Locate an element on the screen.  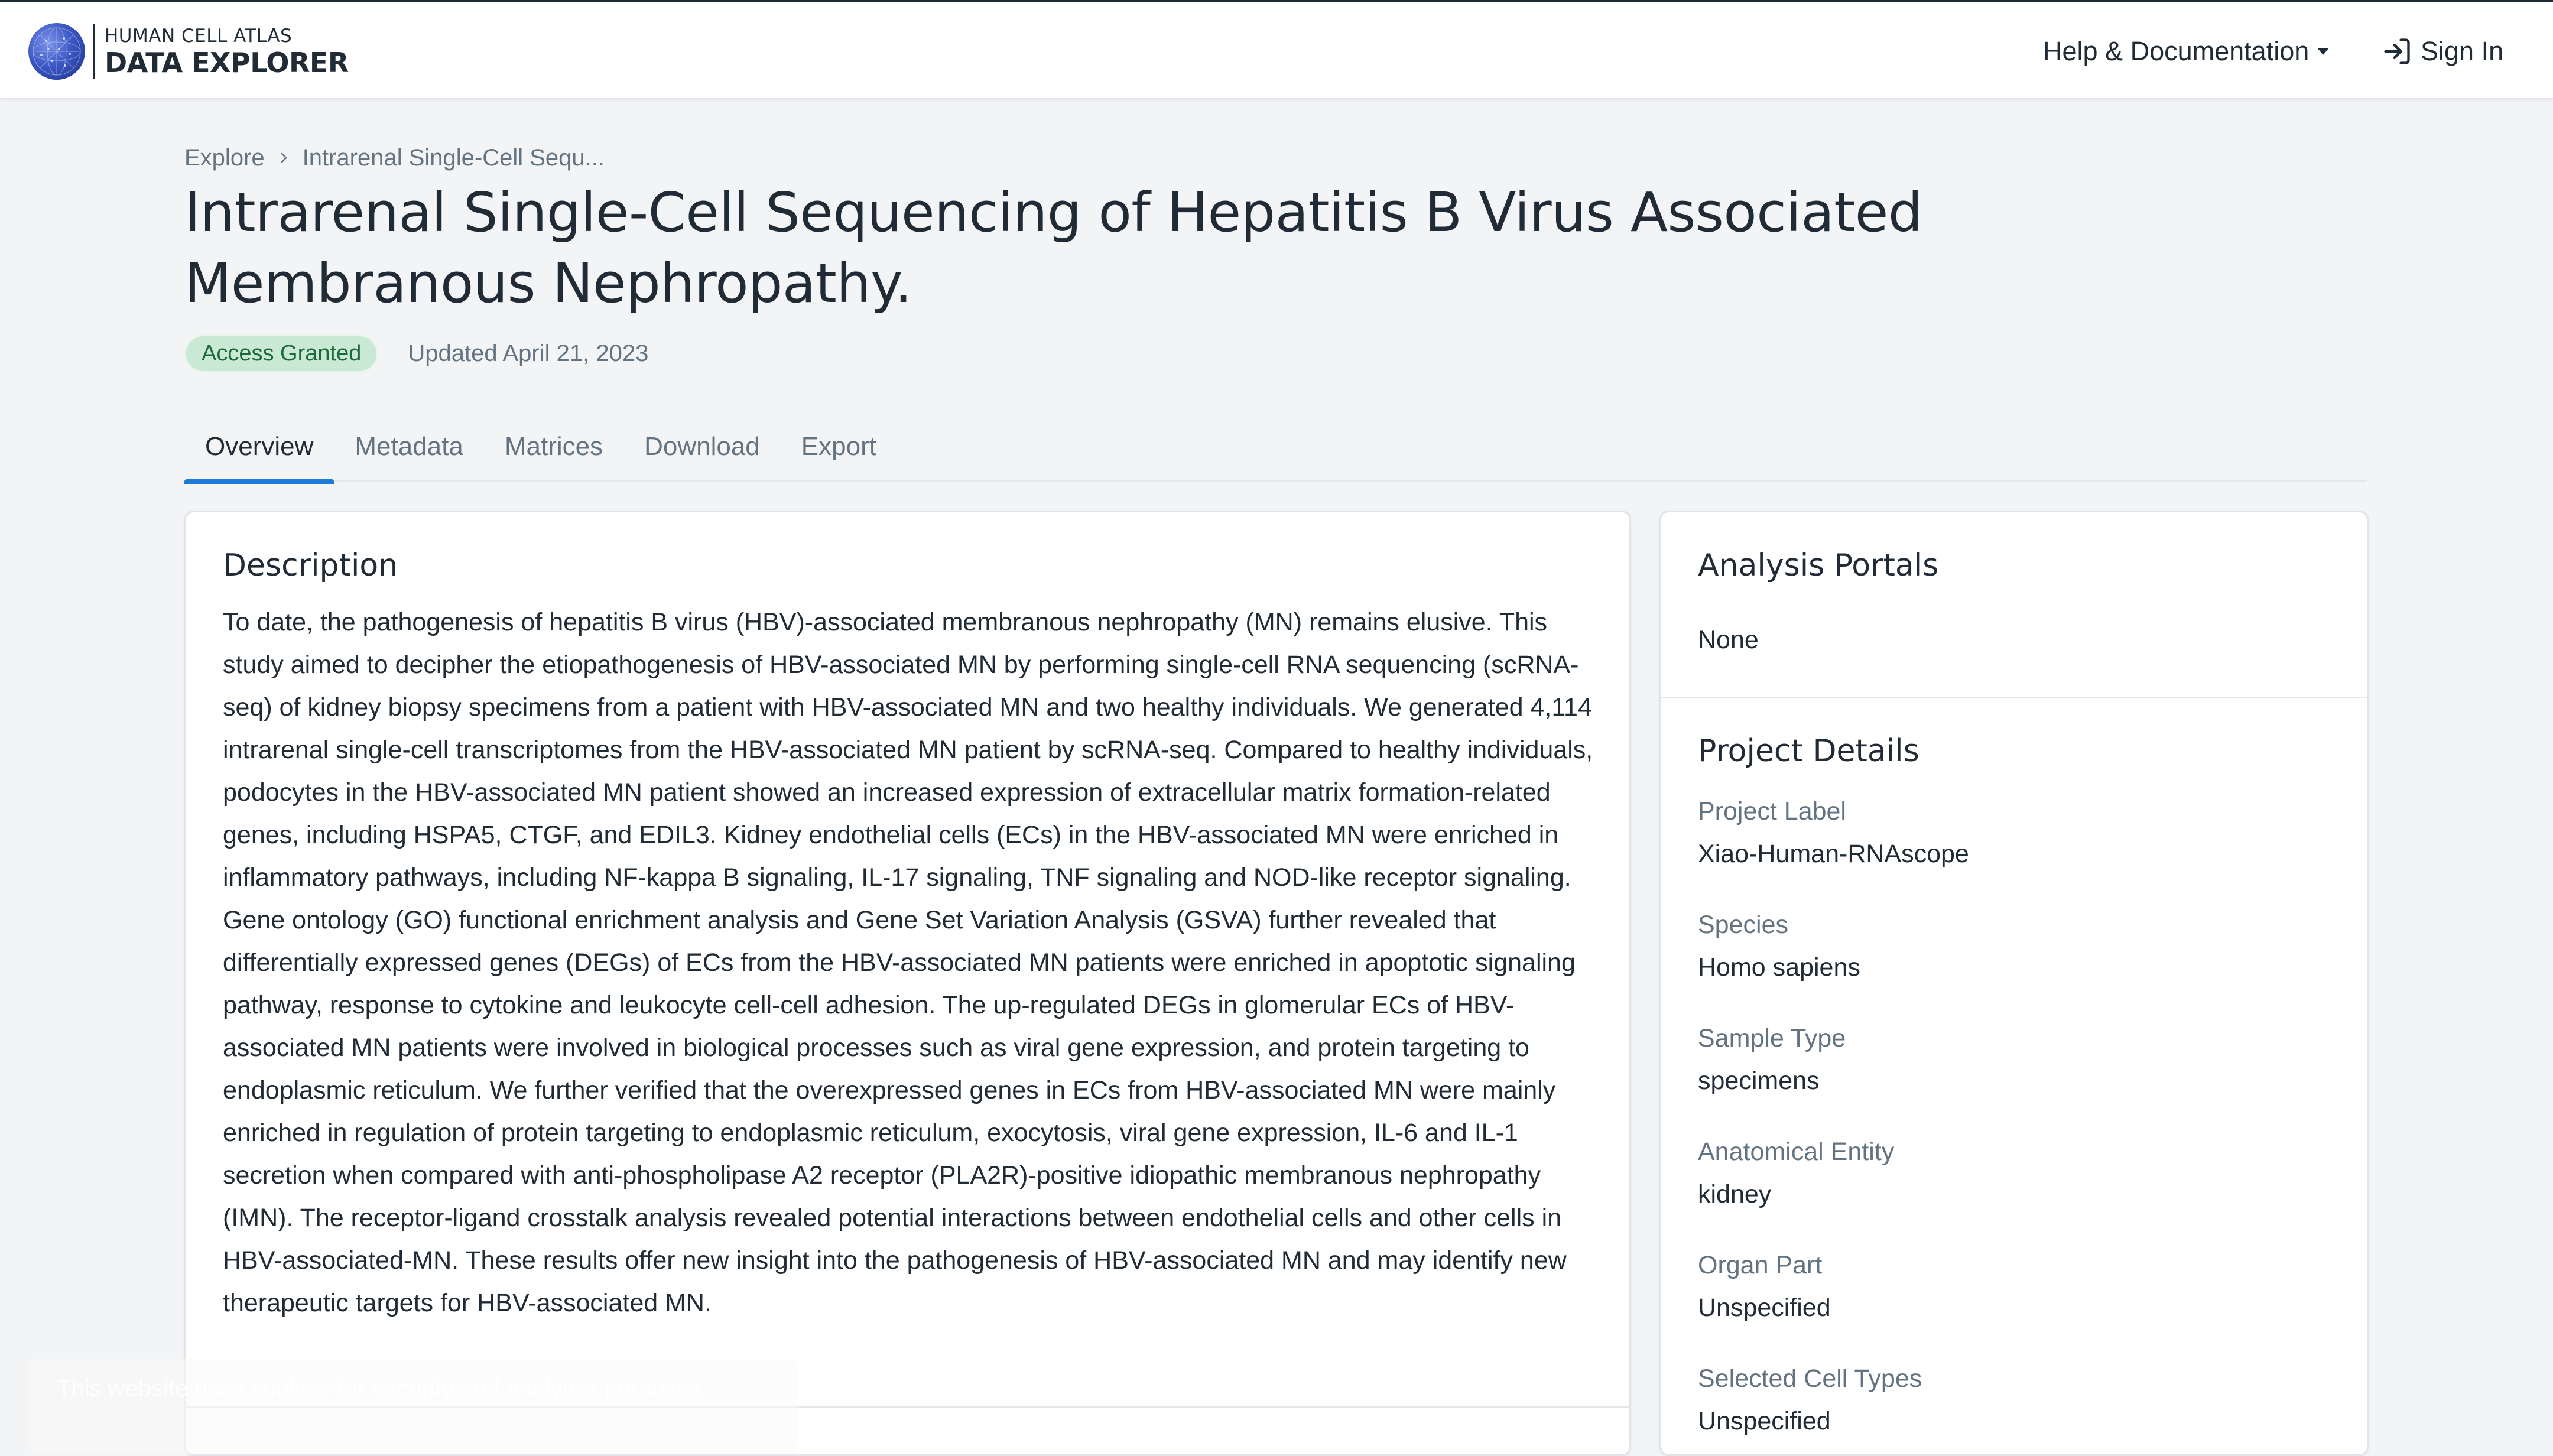
logo-text: HUMAN CELL ATLAS DATA EXPLORER is located at coordinates (227, 51).